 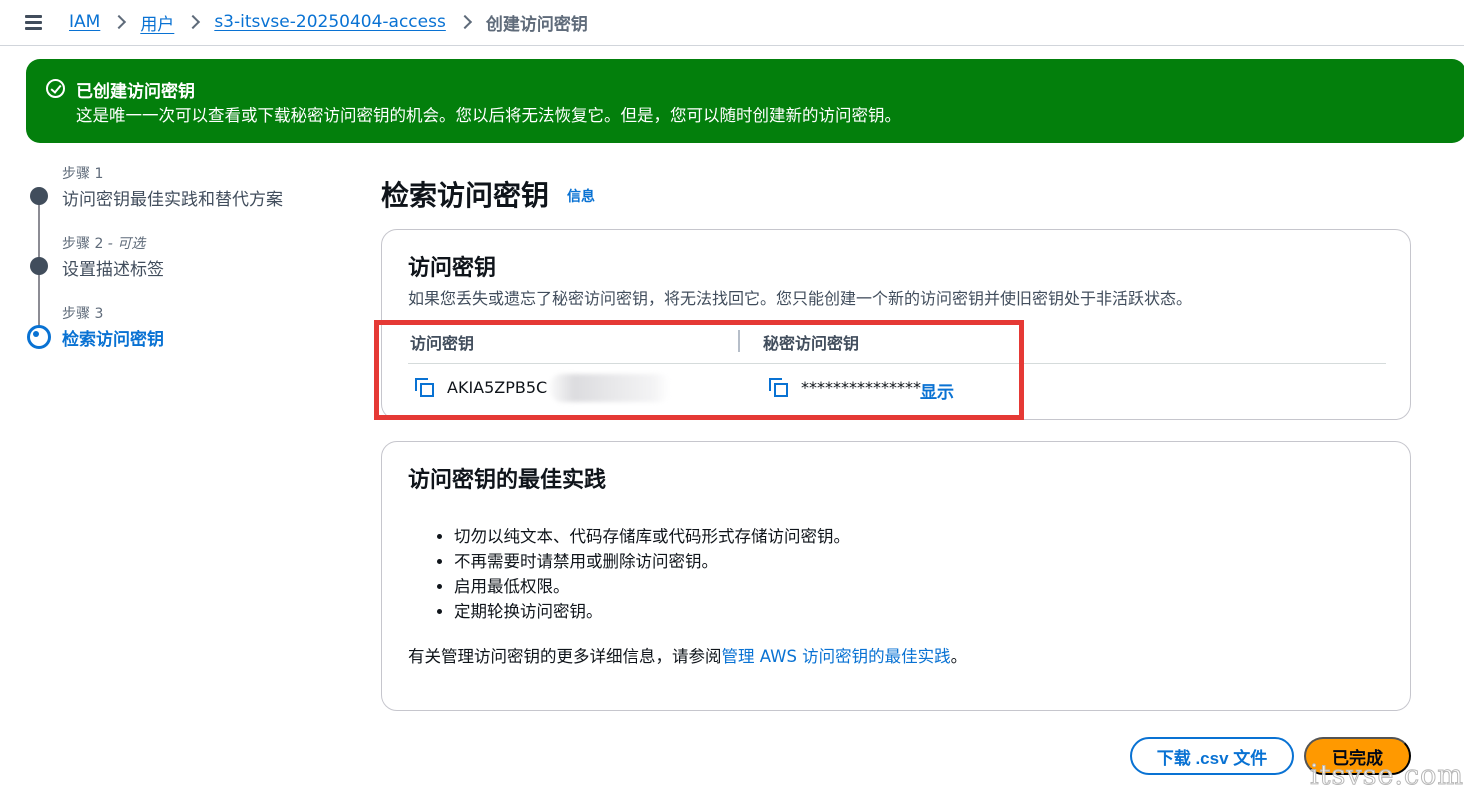 I want to click on access-key-card-title: 访问密钥, so click(x=452, y=268).